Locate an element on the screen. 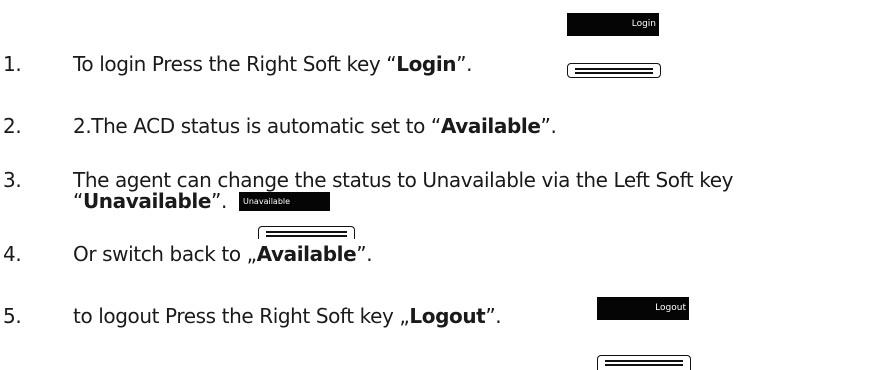  step-number-2: 2. is located at coordinates (12, 126).